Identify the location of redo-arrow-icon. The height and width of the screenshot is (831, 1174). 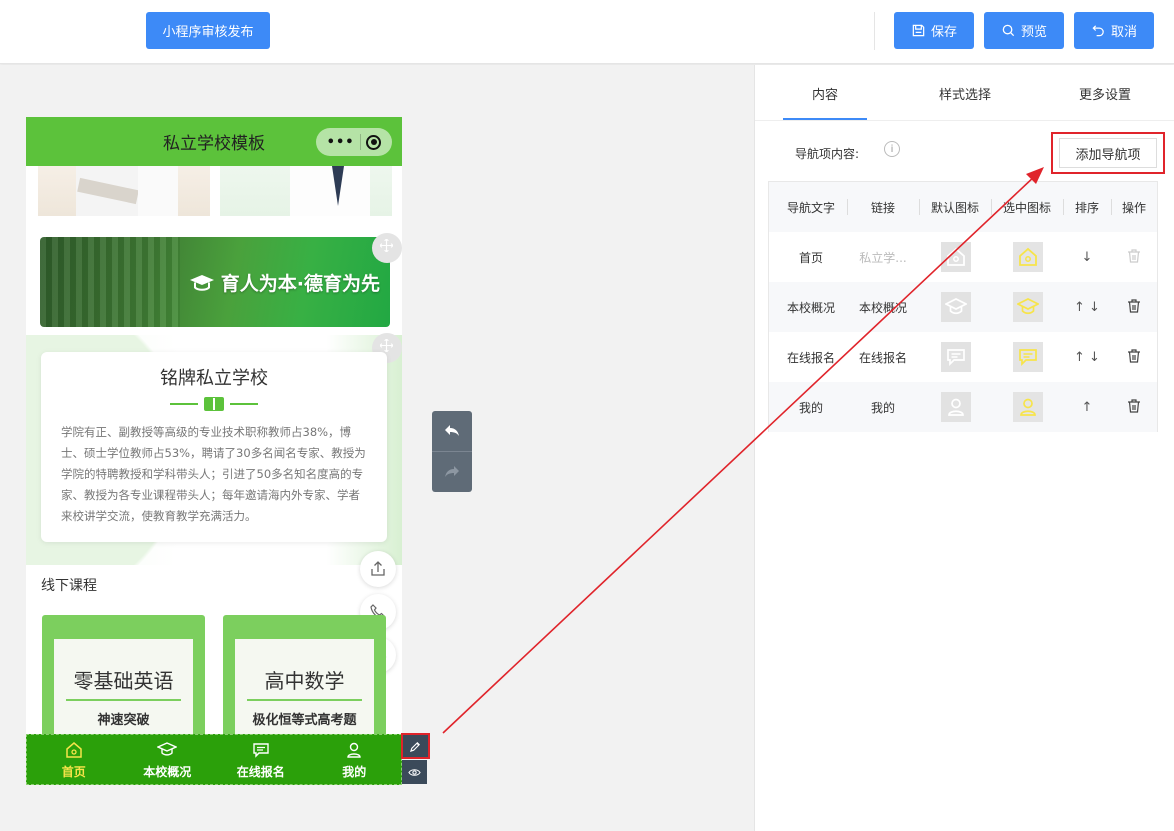
(452, 471).